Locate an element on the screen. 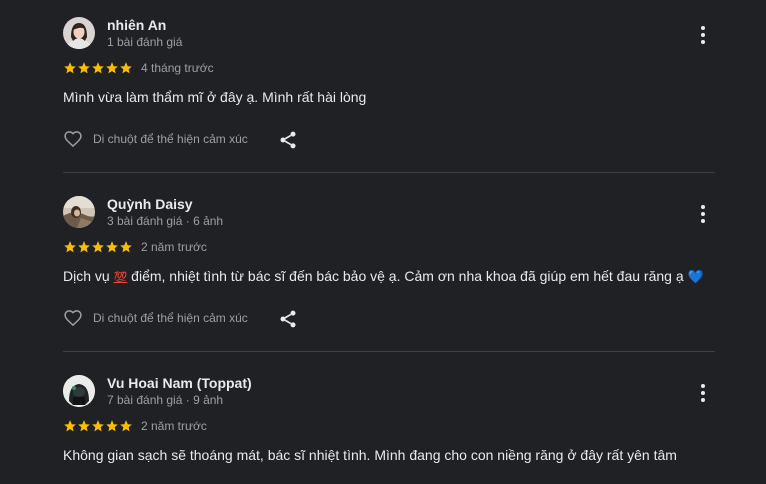 The height and width of the screenshot is (484, 766). rating-row: 4 tháng trước is located at coordinates (138, 68).